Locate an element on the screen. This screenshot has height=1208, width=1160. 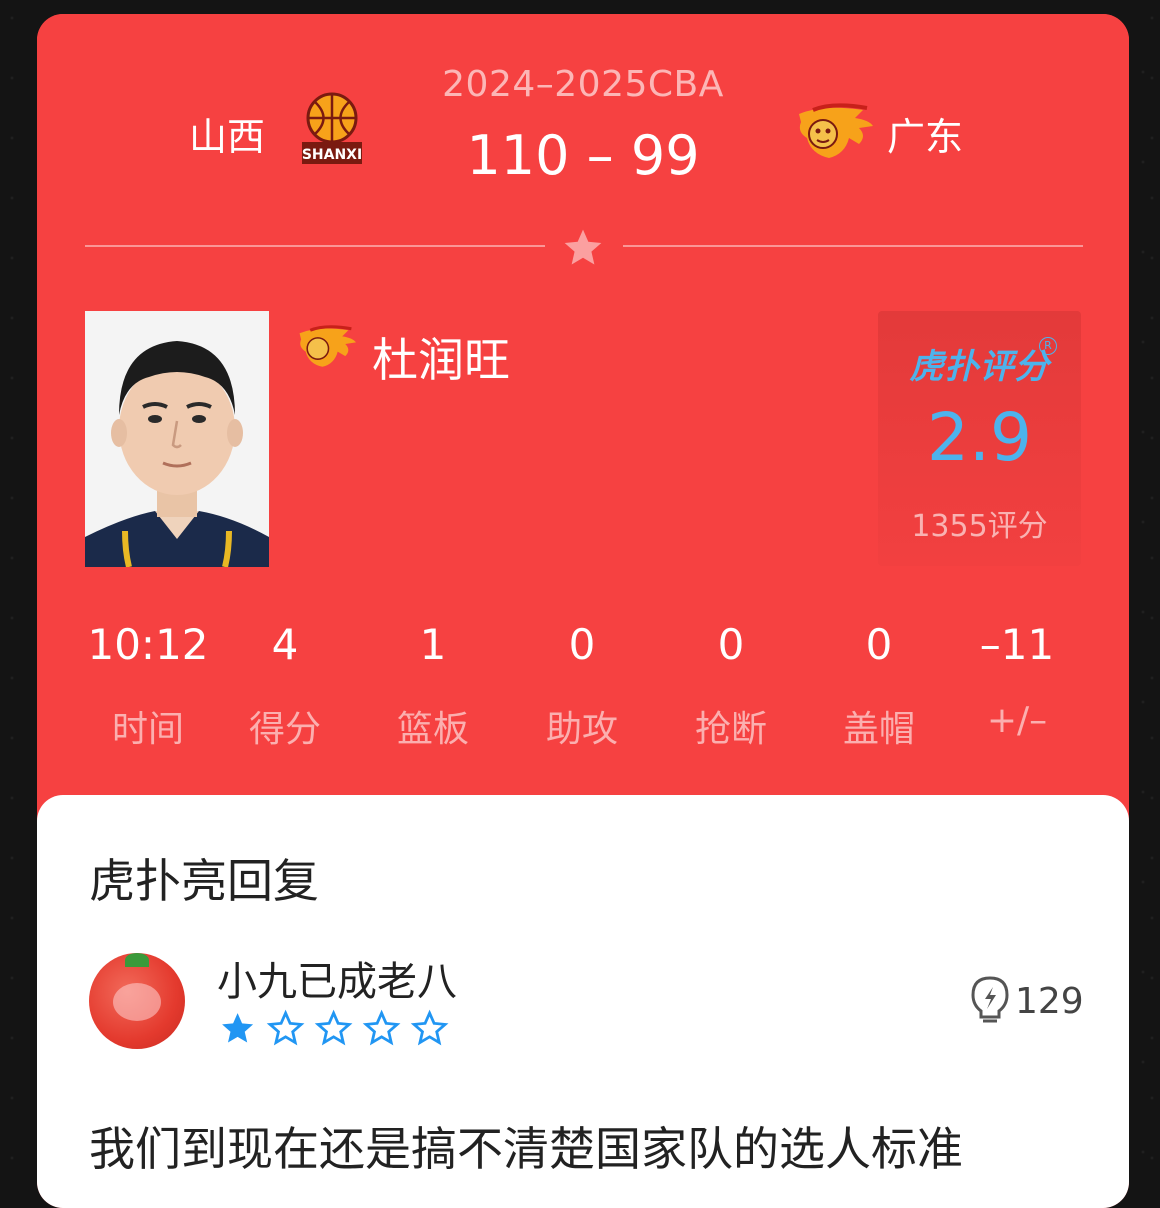
reply-comment: 我们到现在还是搞不清楚国家队的选人标准 is located at coordinates (526, 1146).